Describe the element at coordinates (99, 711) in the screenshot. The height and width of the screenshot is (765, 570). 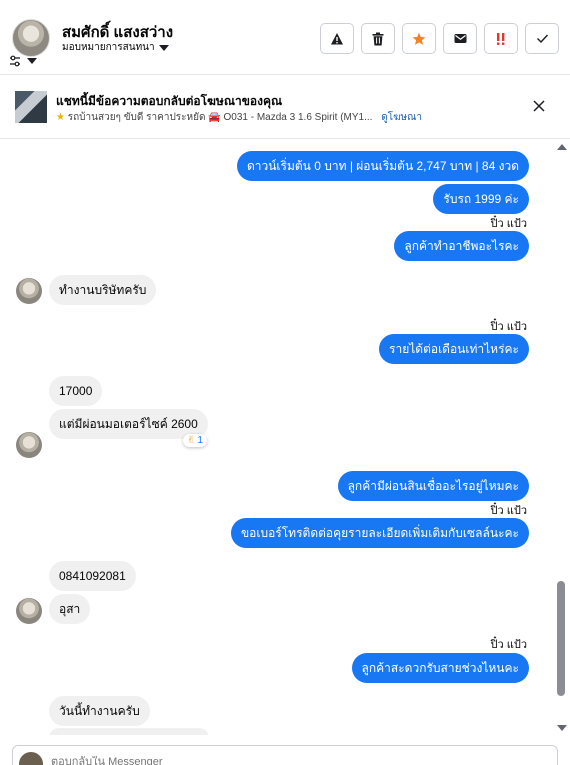
I see `message-incoming: วันนี้ทำงานครับ` at that location.